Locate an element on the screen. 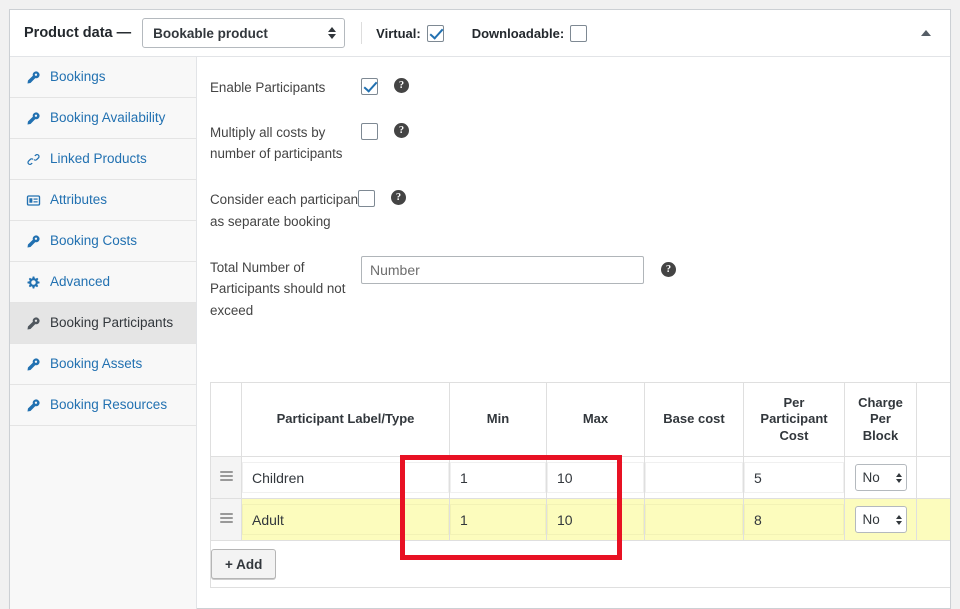  sidebar-item-label: Booking Resources is located at coordinates (109, 405).